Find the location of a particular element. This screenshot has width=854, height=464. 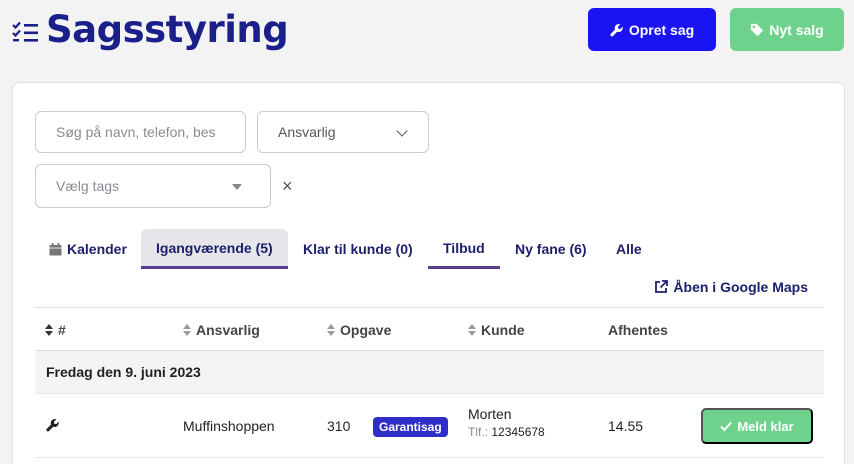

tab-label: Alle is located at coordinates (629, 249).